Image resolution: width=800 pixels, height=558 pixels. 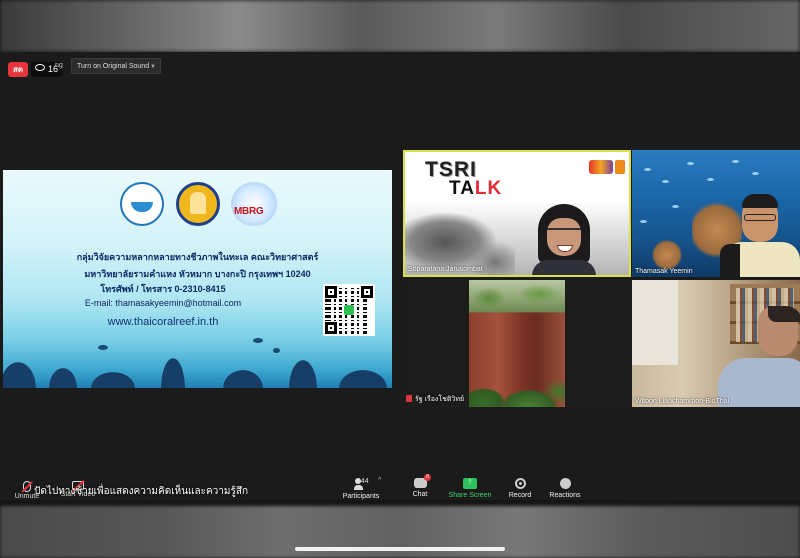 What do you see at coordinates (400, 549) in the screenshot?
I see `home-indicator` at bounding box center [400, 549].